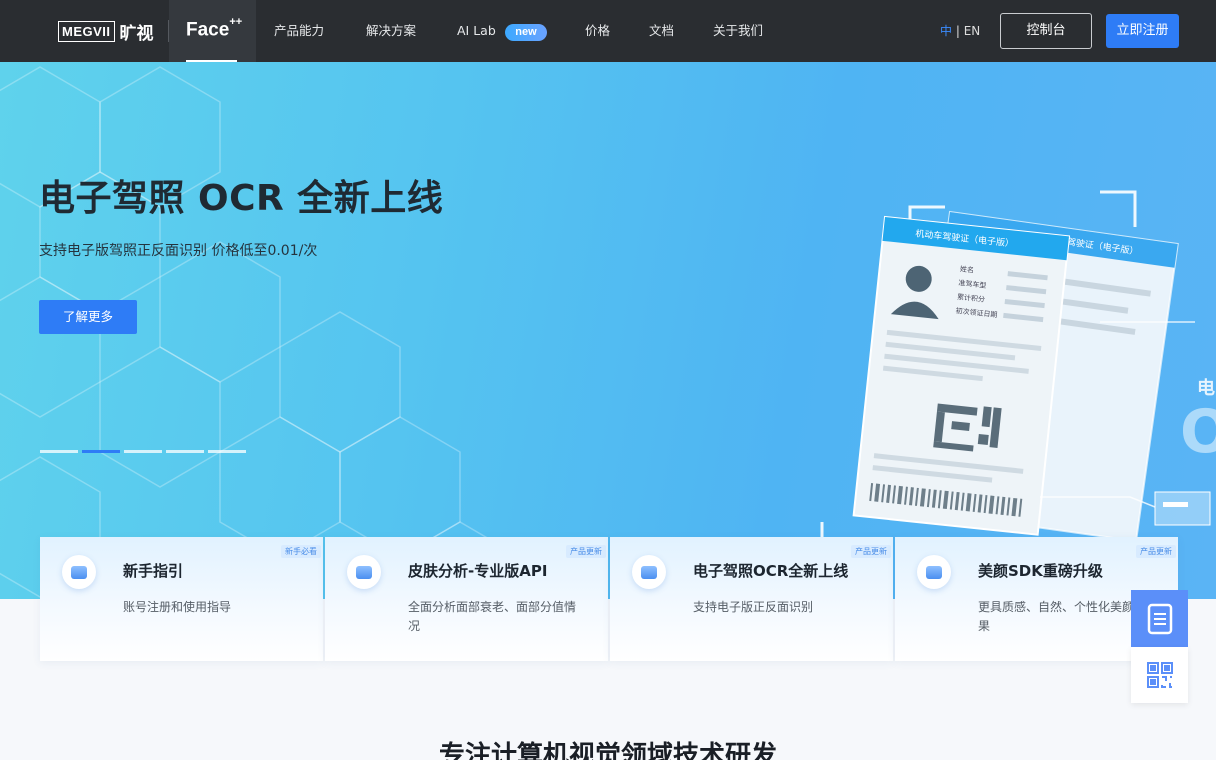  What do you see at coordinates (466, 599) in the screenshot?
I see `card-skin-analysis: 产品更新 皮肤分析-专业版API 全面分析面部衰老、面部分值情况` at bounding box center [466, 599].